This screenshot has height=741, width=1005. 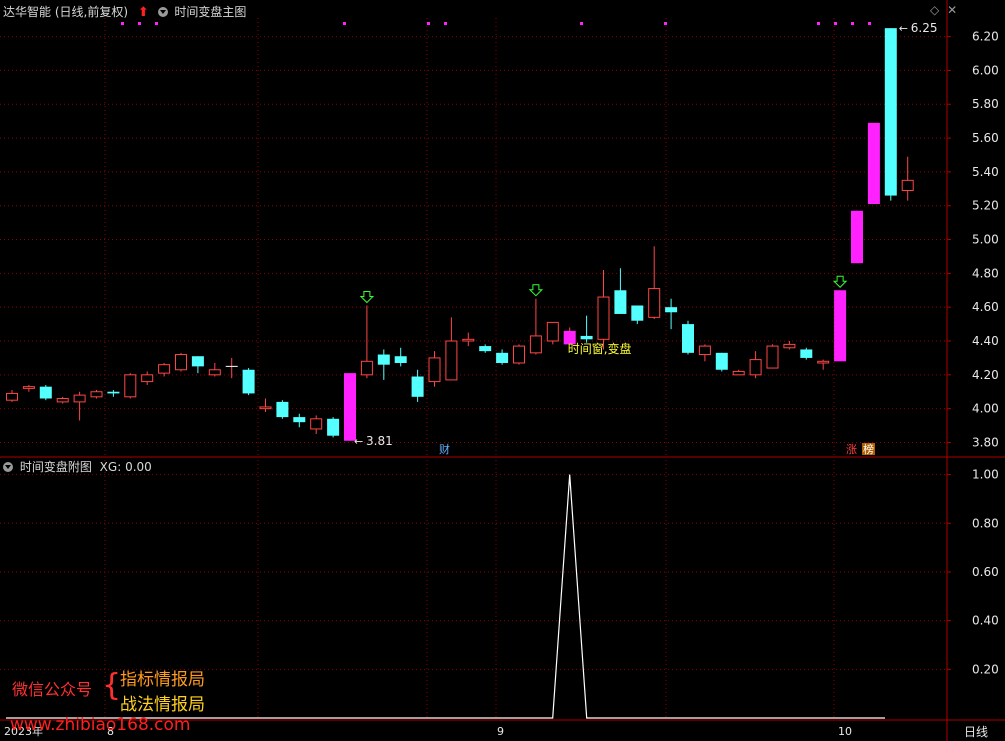 What do you see at coordinates (851, 449) in the screenshot?
I see `limit-badge: 涨` at bounding box center [851, 449].